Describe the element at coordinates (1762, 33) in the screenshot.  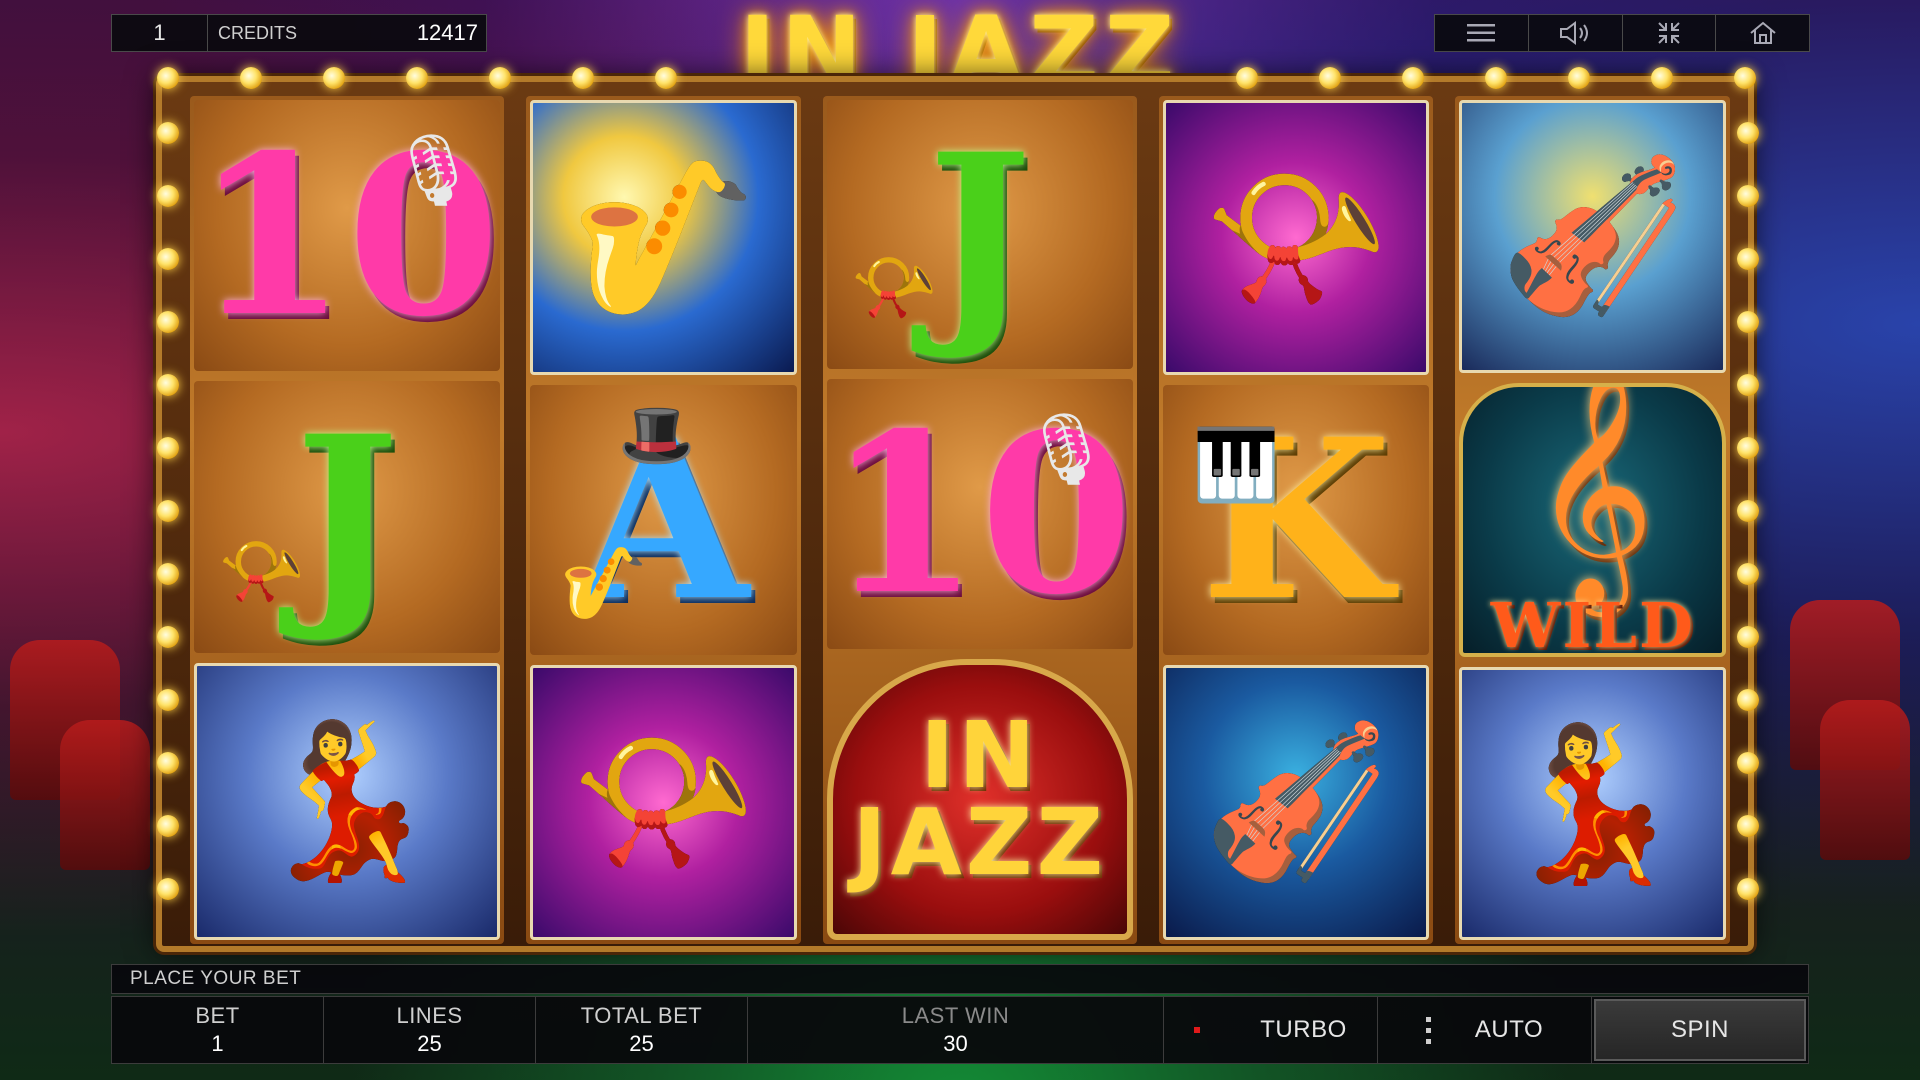
I see `home-button` at that location.